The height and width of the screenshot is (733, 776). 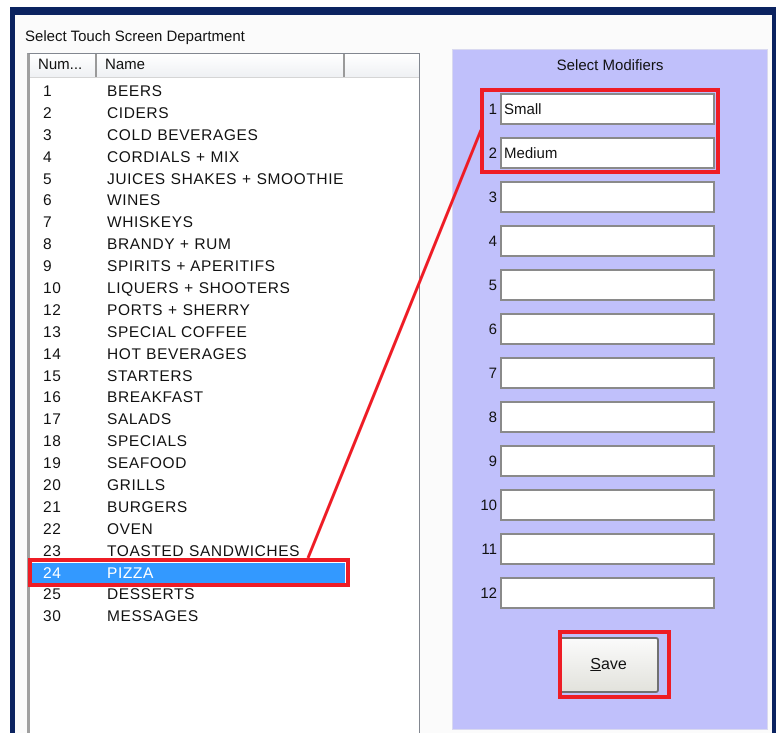 What do you see at coordinates (187, 311) in the screenshot?
I see `list-row: 12 PORTS + SHERRY` at bounding box center [187, 311].